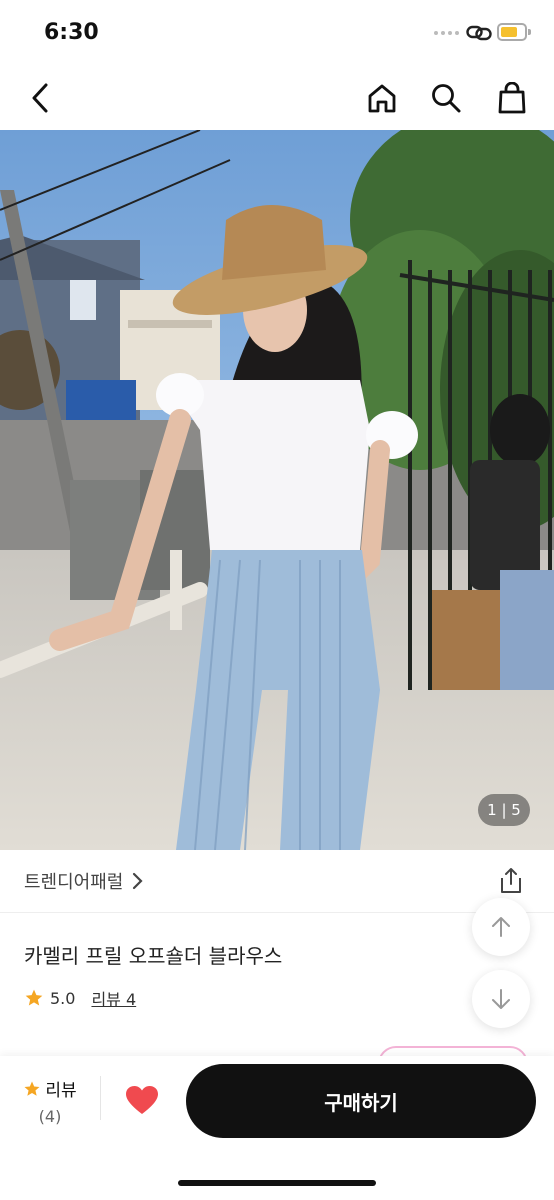 This screenshot has height=1200, width=554. I want to click on arrow-down-icon, so click(501, 999).